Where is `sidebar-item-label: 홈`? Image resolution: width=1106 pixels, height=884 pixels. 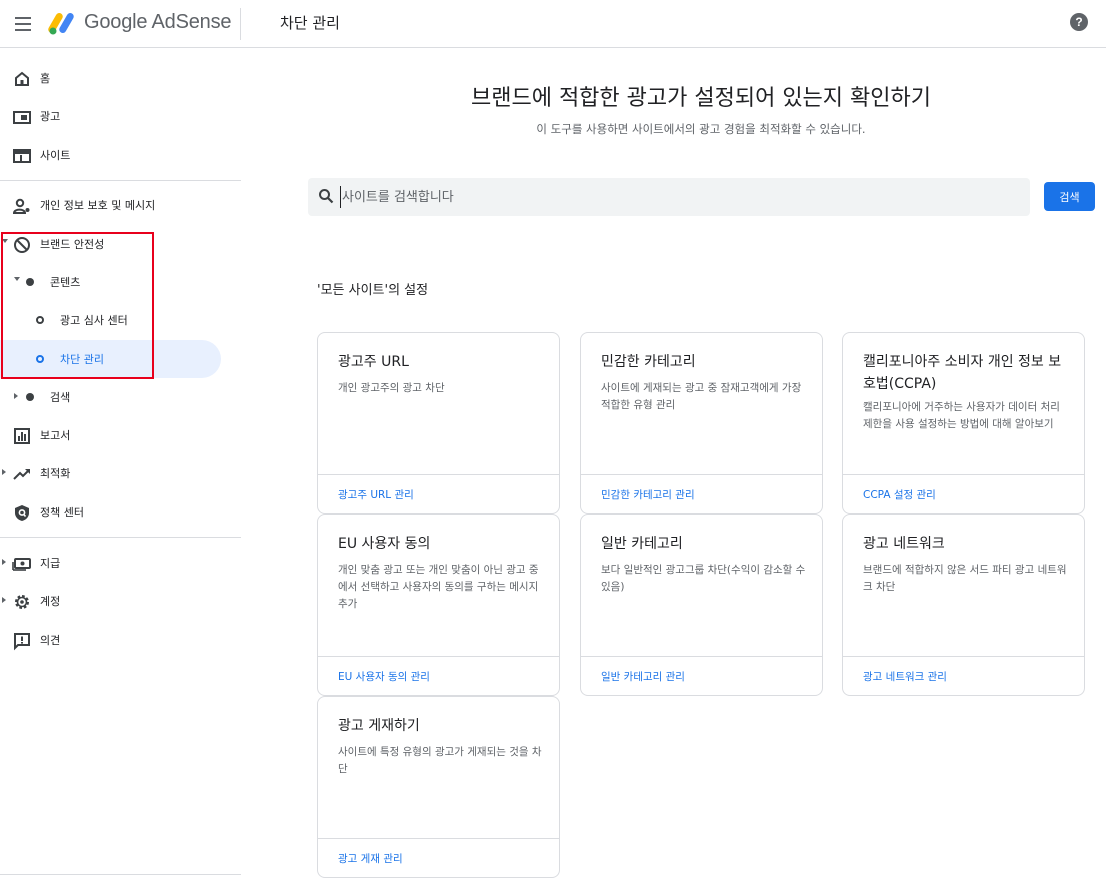
sidebar-item-label: 홈 is located at coordinates (45, 78).